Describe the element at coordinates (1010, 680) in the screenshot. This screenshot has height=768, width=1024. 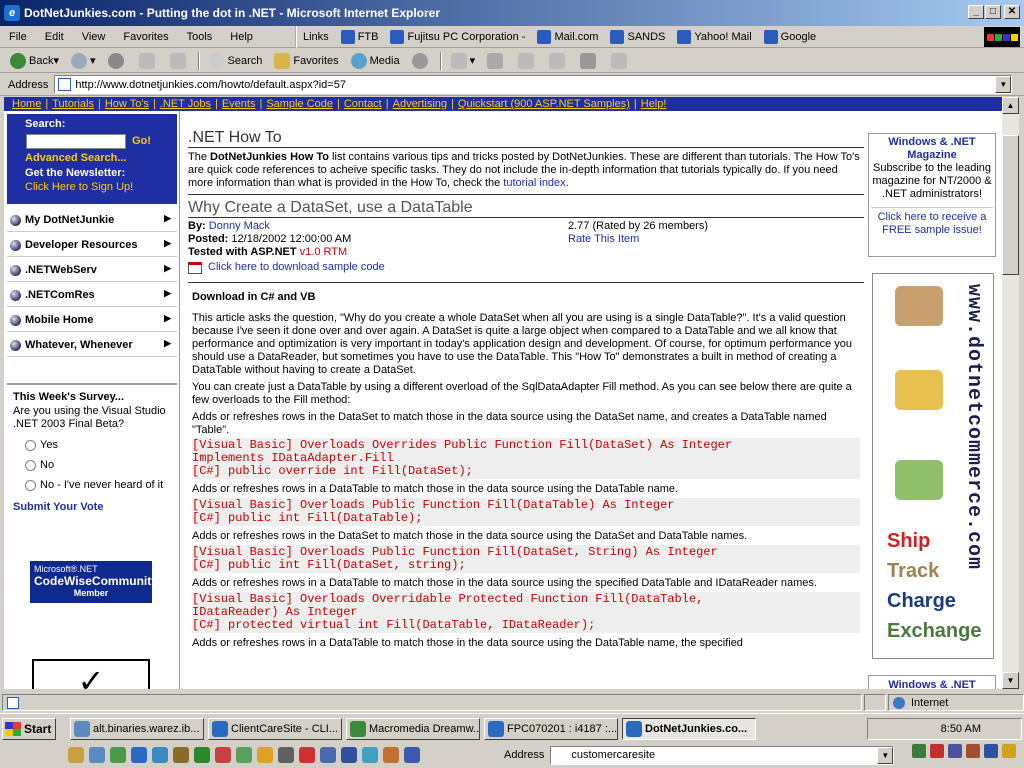
I see `scroll-down-button: ▼` at that location.